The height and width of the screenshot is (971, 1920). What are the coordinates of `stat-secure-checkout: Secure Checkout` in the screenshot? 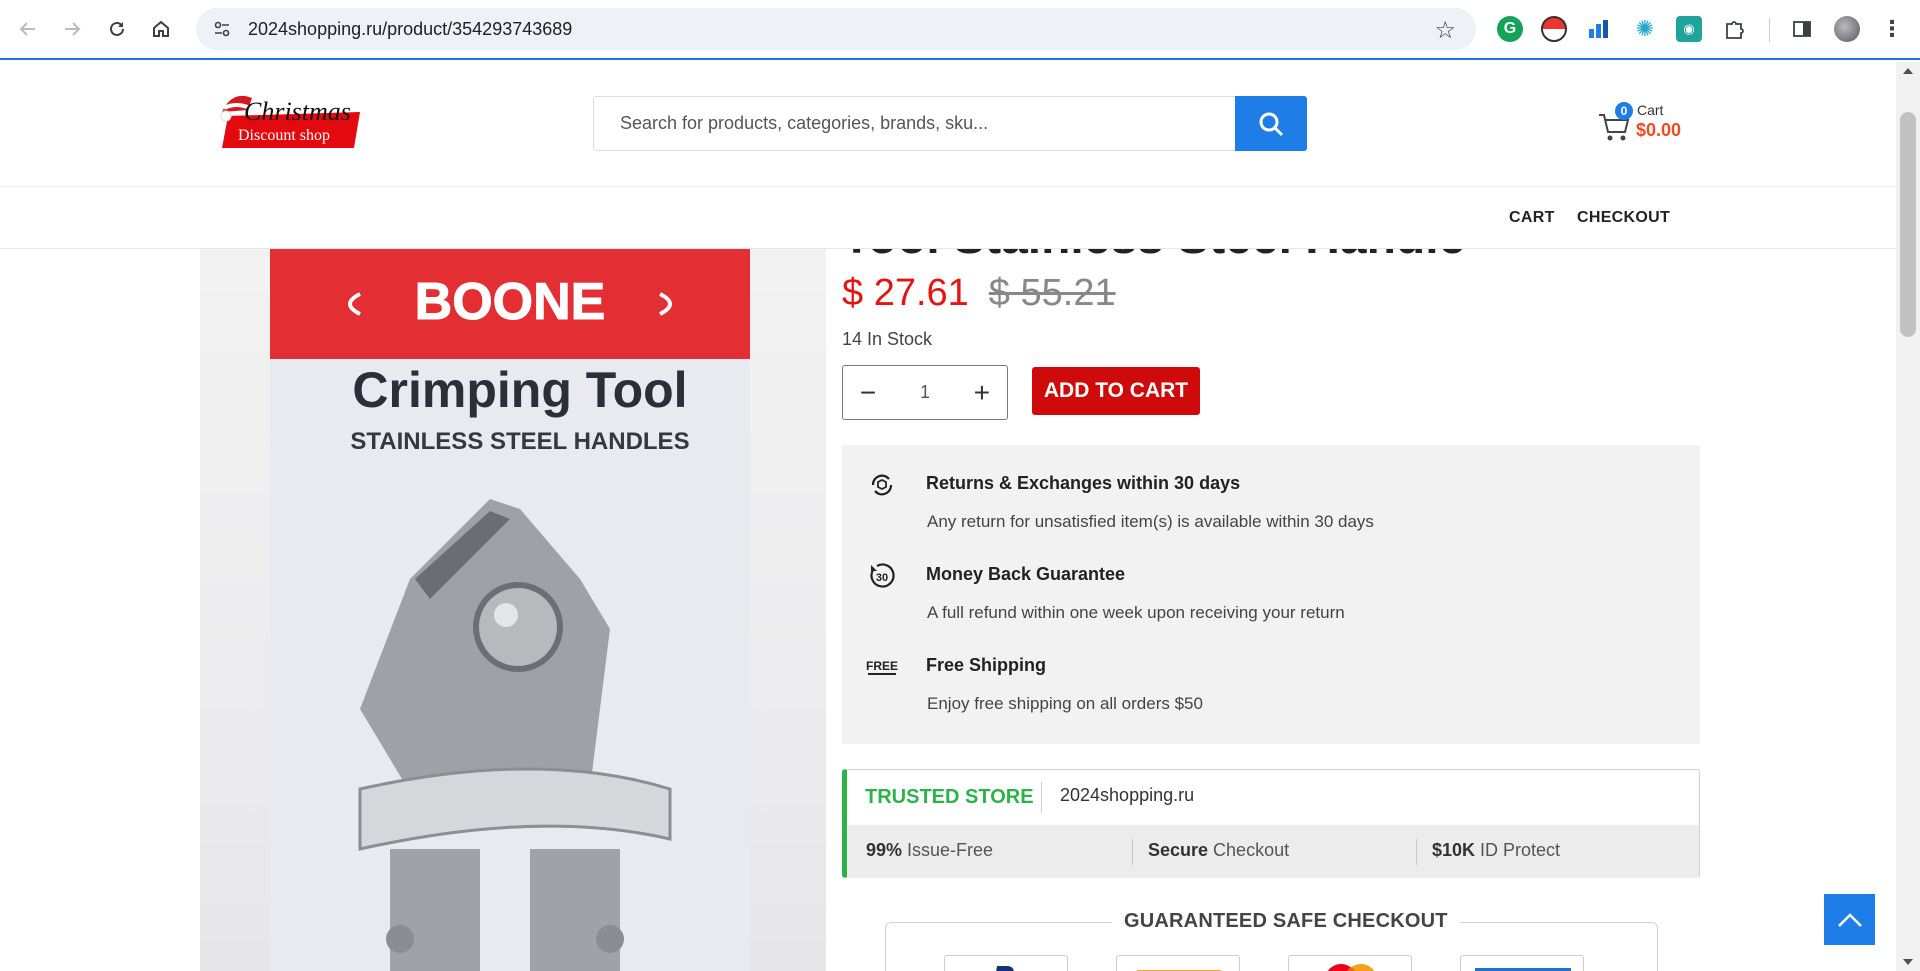 It's located at (1218, 850).